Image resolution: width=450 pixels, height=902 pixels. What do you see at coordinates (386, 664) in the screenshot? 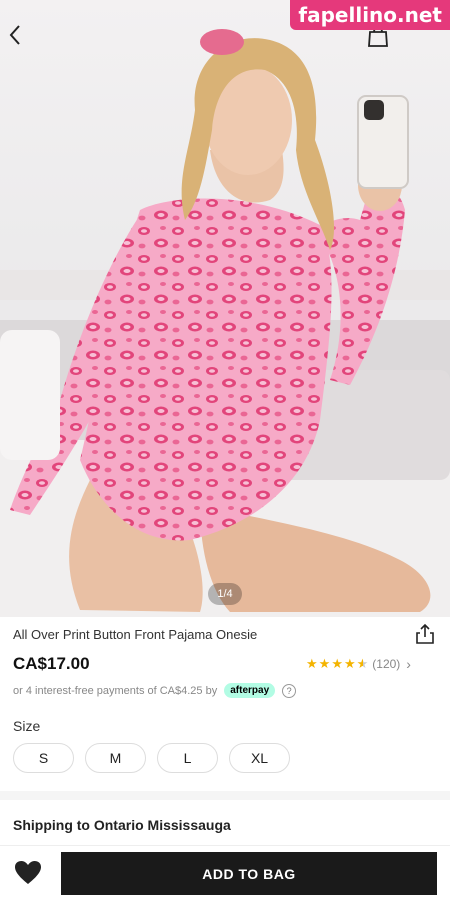
I see `review-count: (120)` at bounding box center [386, 664].